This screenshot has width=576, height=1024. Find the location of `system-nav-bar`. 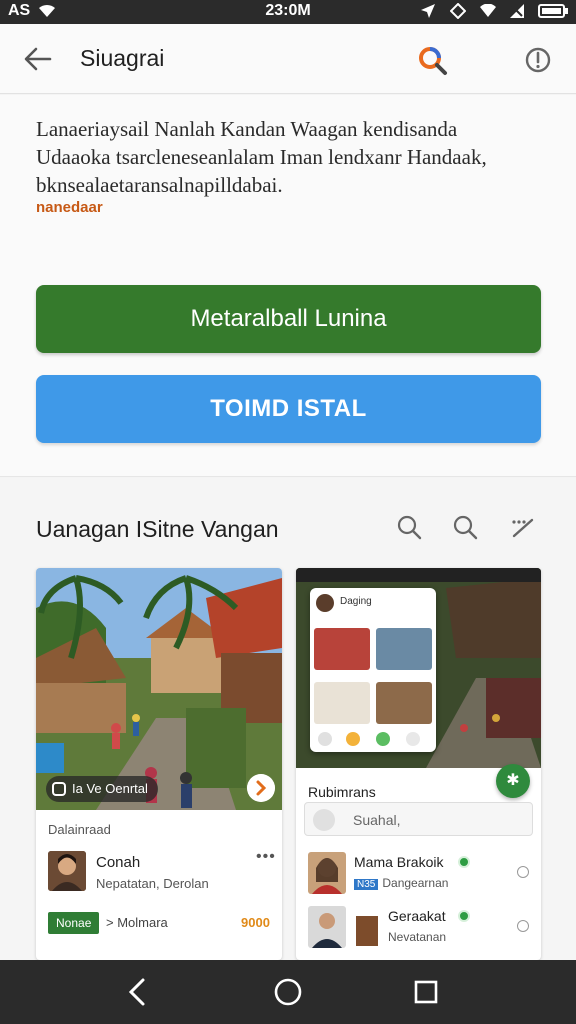

system-nav-bar is located at coordinates (288, 992).